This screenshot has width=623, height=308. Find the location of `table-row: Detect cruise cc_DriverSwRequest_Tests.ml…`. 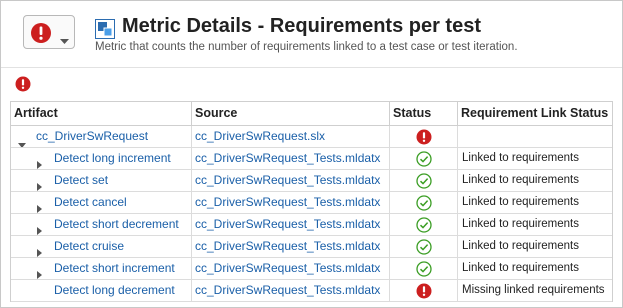

table-row: Detect cruise cc_DriverSwRequest_Tests.ml… is located at coordinates (311, 247).